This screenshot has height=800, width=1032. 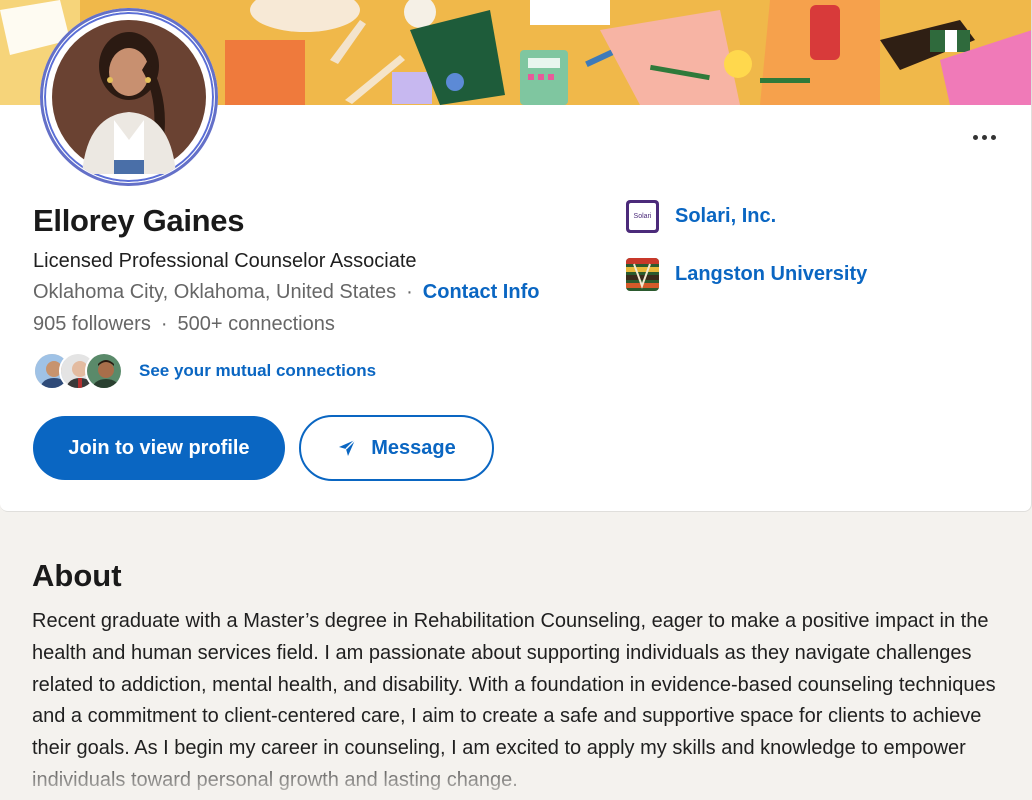 What do you see at coordinates (771, 274) in the screenshot?
I see `school-name: Langston University` at bounding box center [771, 274].